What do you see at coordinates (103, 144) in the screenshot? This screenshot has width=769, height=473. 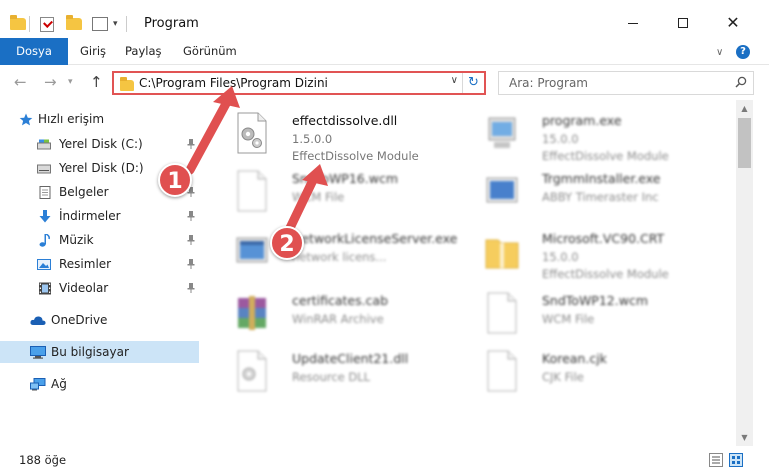 I see `sidebar-item-local-disk-c: Yerel Disk (C:)` at bounding box center [103, 144].